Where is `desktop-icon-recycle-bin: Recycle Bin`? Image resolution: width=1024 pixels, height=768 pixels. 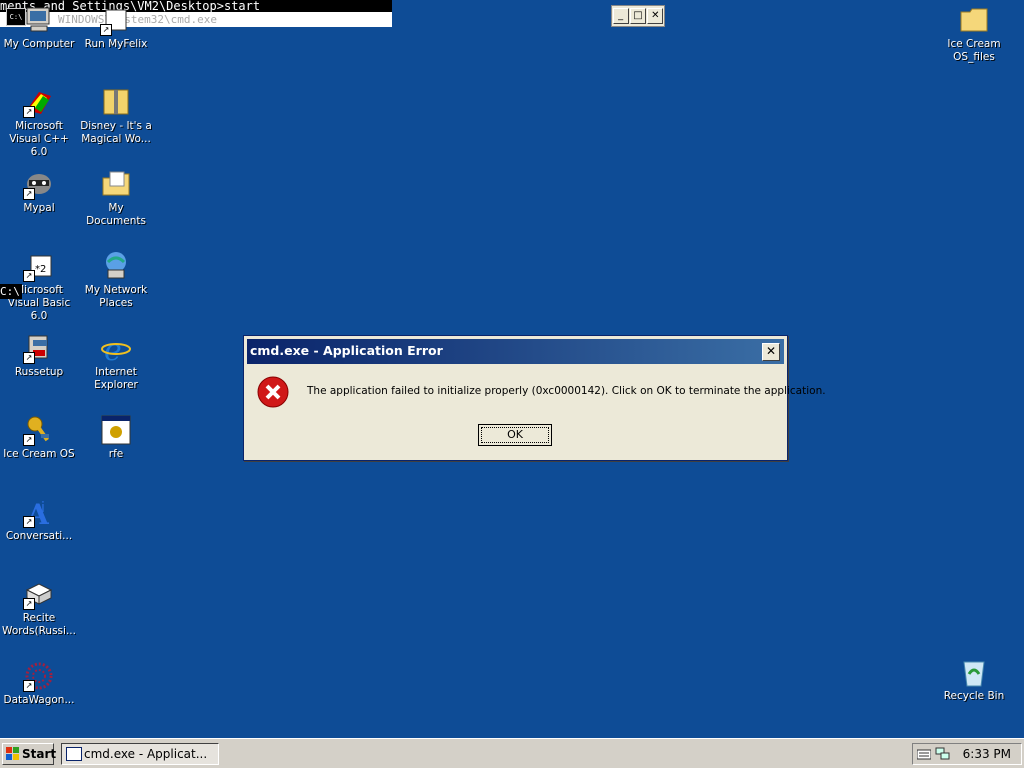
desktop-icon-recycle-bin: Recycle Bin is located at coordinates (974, 679).